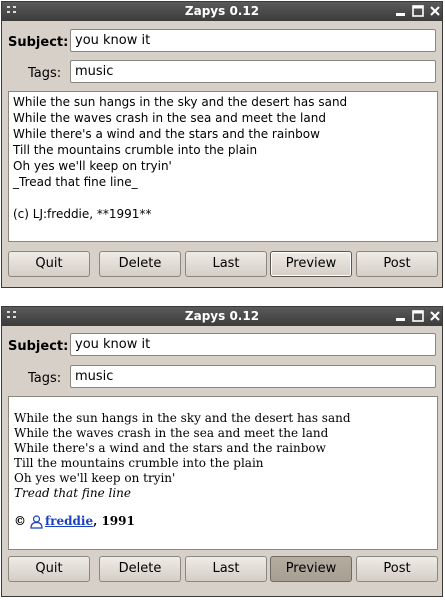  I want to click on body-line: Oh yes we'll keep on tryin', so click(92, 166).